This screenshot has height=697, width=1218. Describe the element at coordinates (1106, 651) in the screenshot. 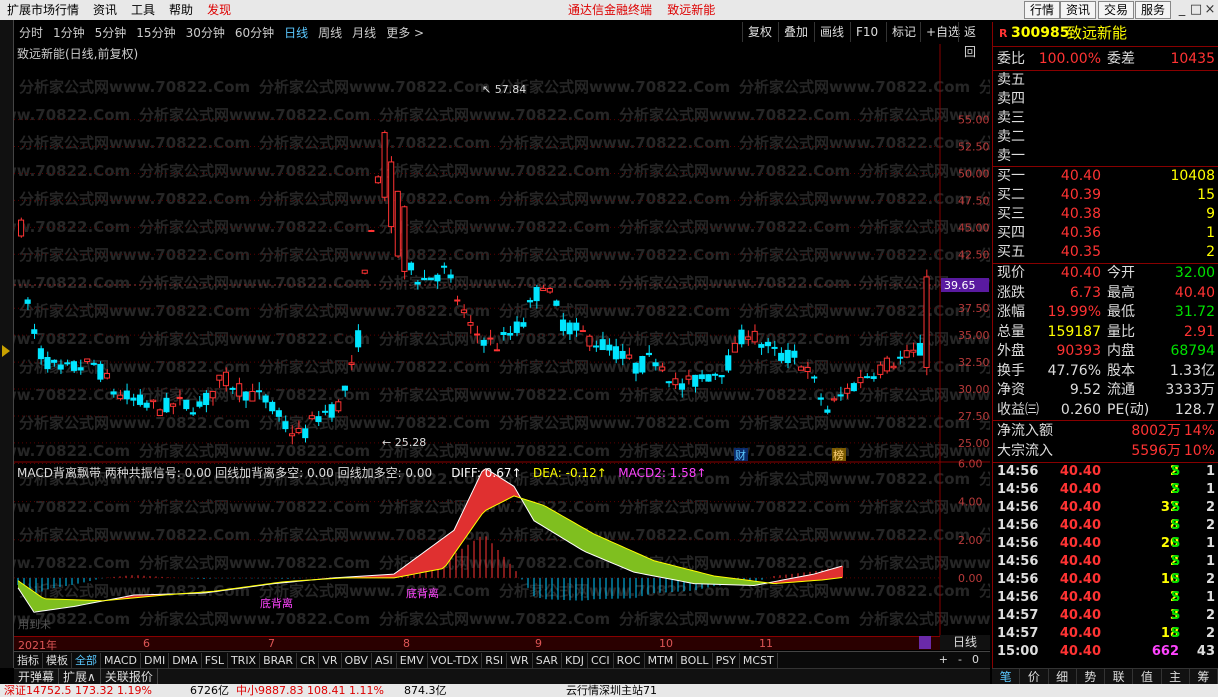

I see `trade-row: 15:00 40.40 662 43` at that location.